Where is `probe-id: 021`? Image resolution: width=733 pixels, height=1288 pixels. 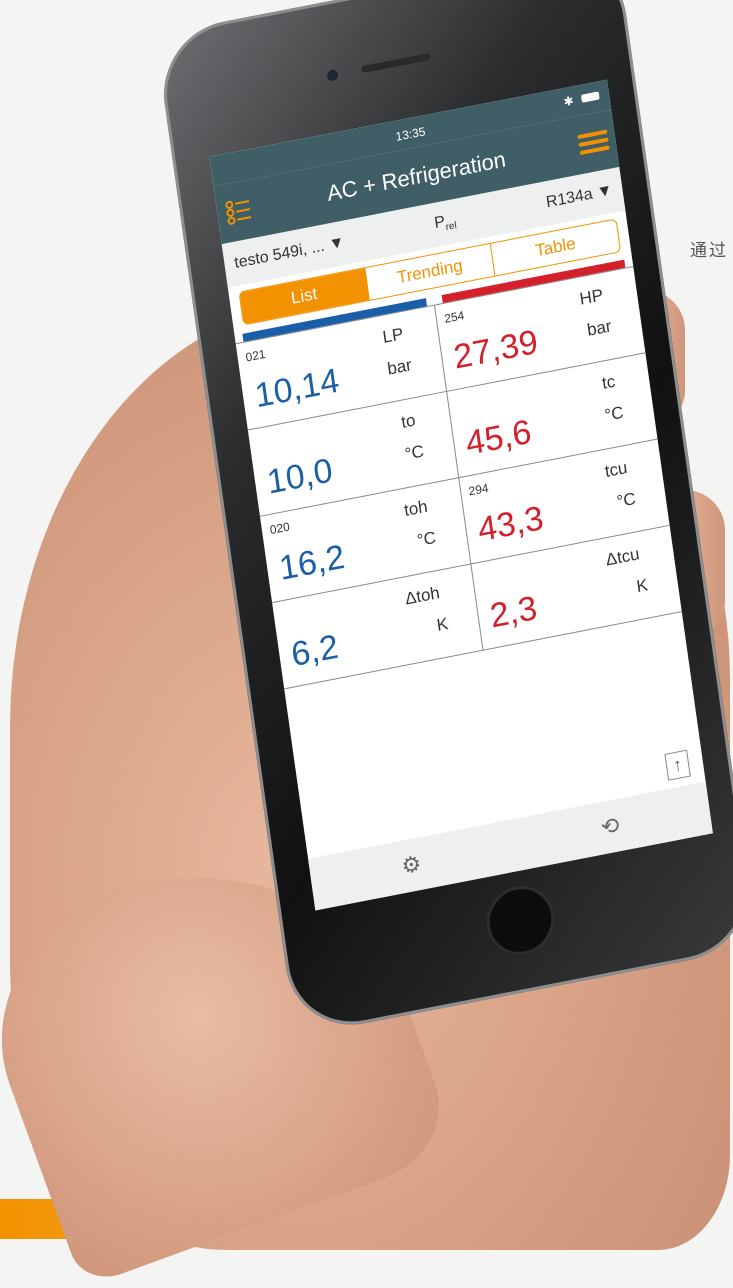 probe-id: 021 is located at coordinates (255, 355).